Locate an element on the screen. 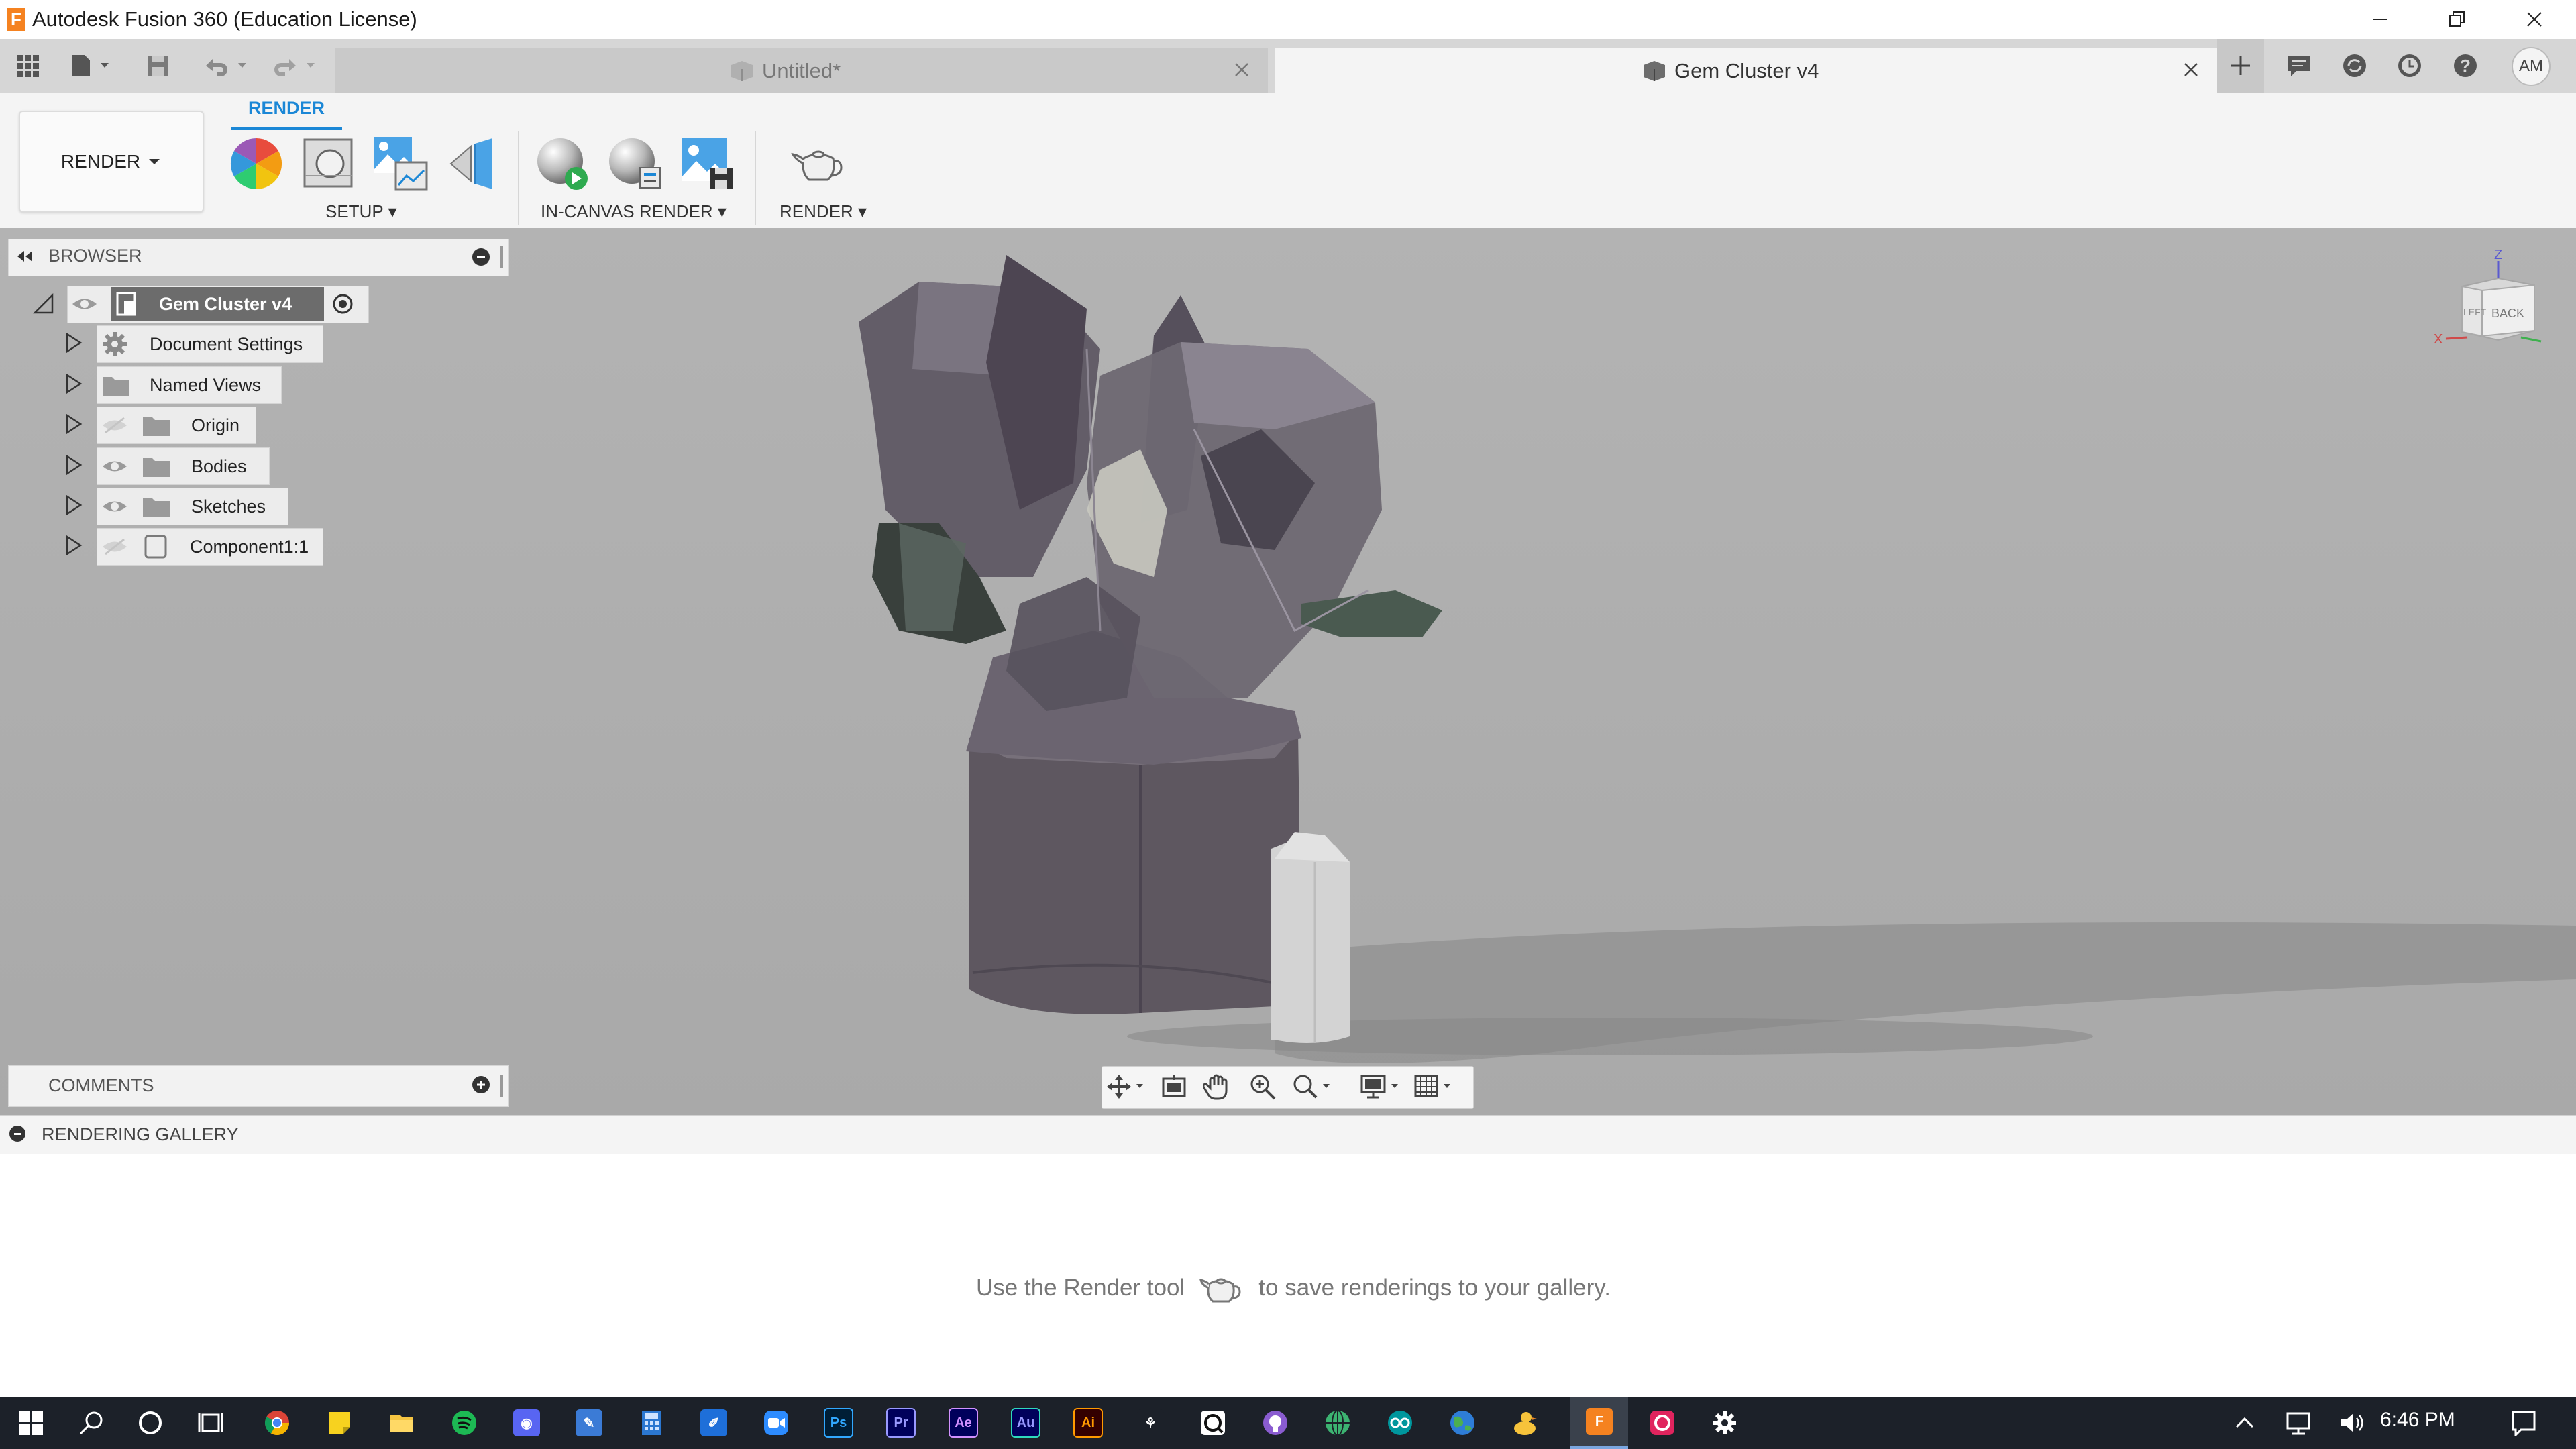 This screenshot has height=1449, width=2576. taskbar-app-discord: ◉ is located at coordinates (526, 1423).